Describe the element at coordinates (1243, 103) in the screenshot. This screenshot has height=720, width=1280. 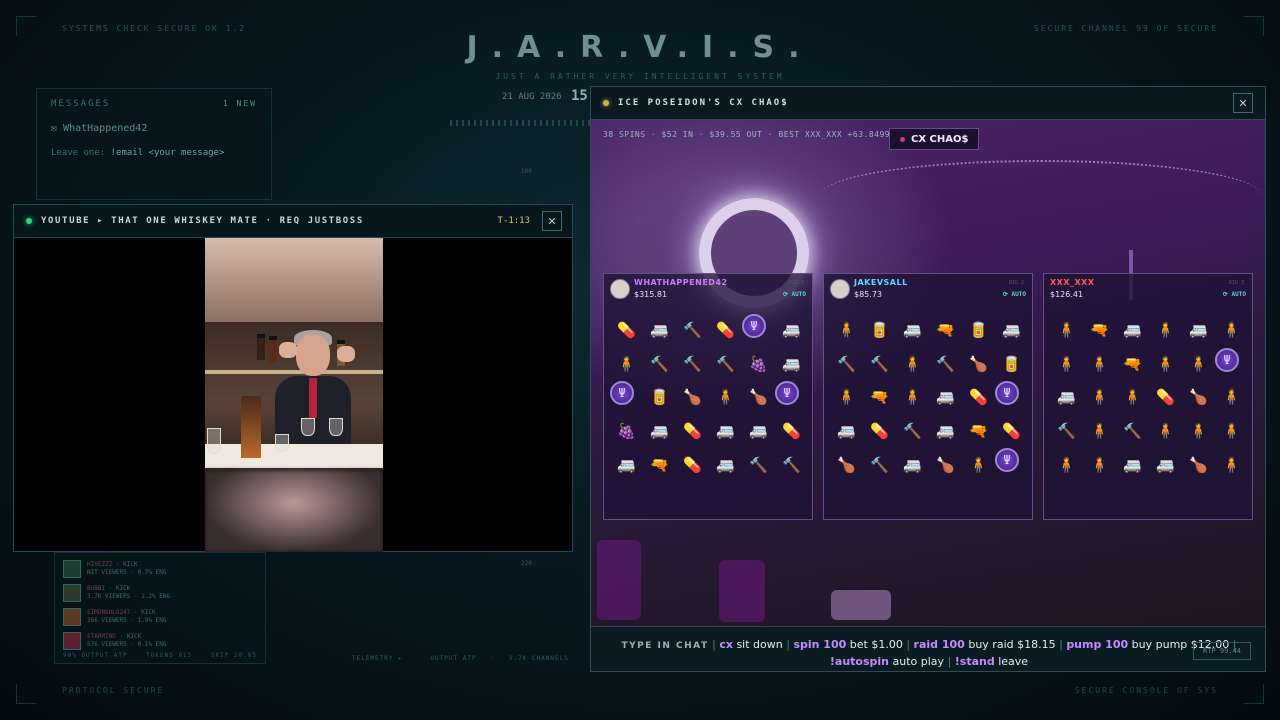
I see `cx-close-button: ✕` at that location.